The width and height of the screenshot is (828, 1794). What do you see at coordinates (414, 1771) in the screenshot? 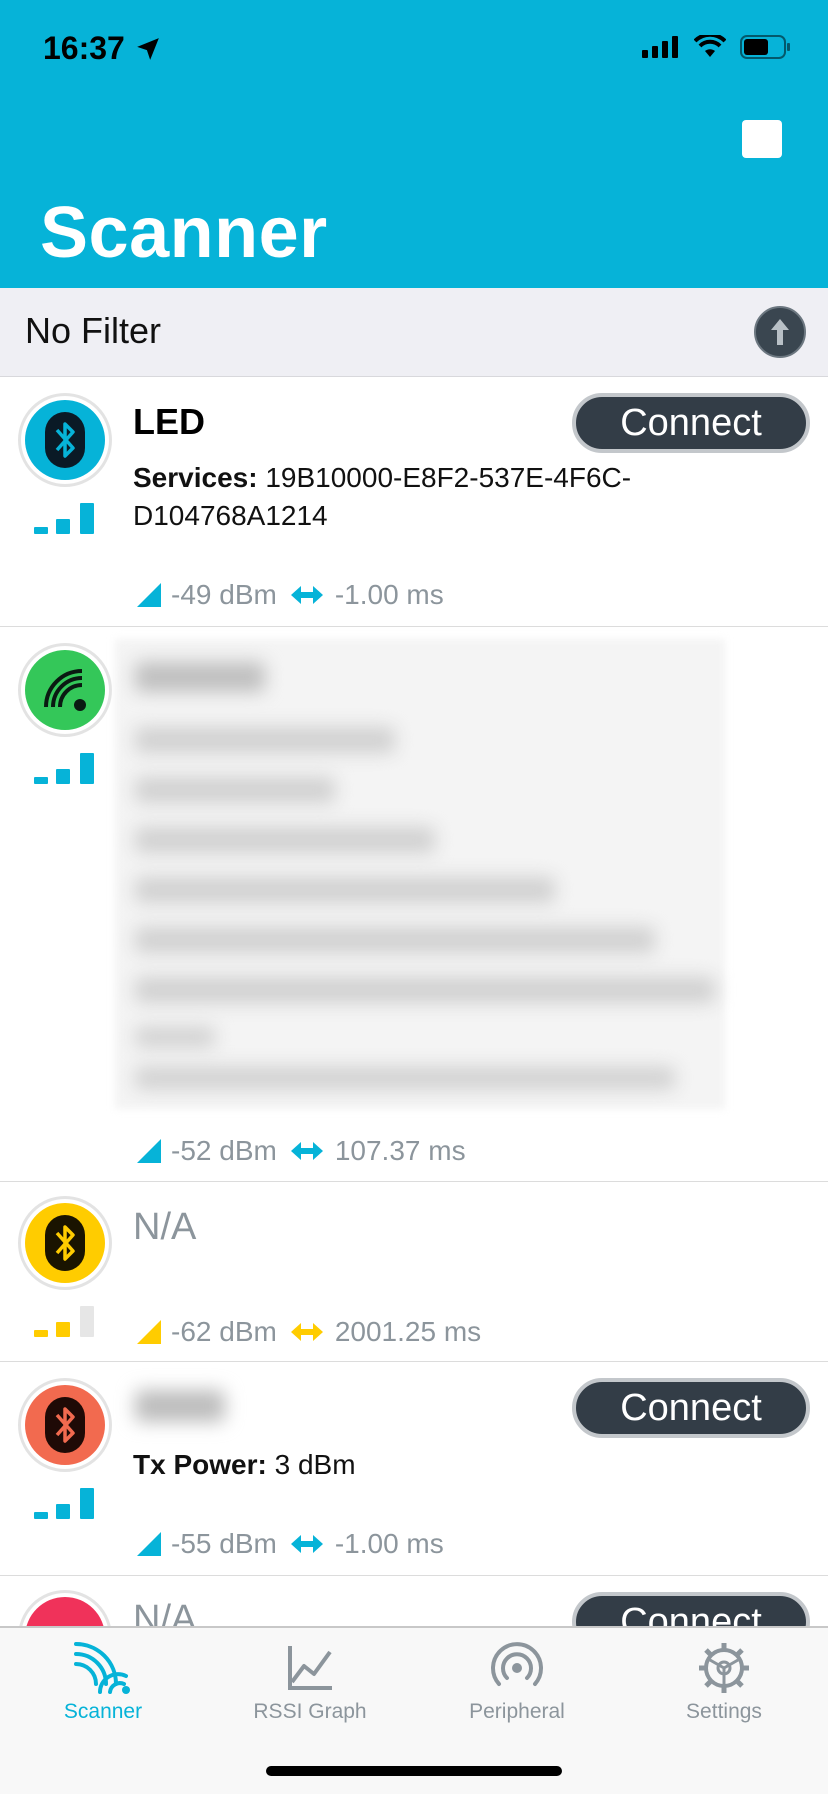
I see `home-indicator` at bounding box center [414, 1771].